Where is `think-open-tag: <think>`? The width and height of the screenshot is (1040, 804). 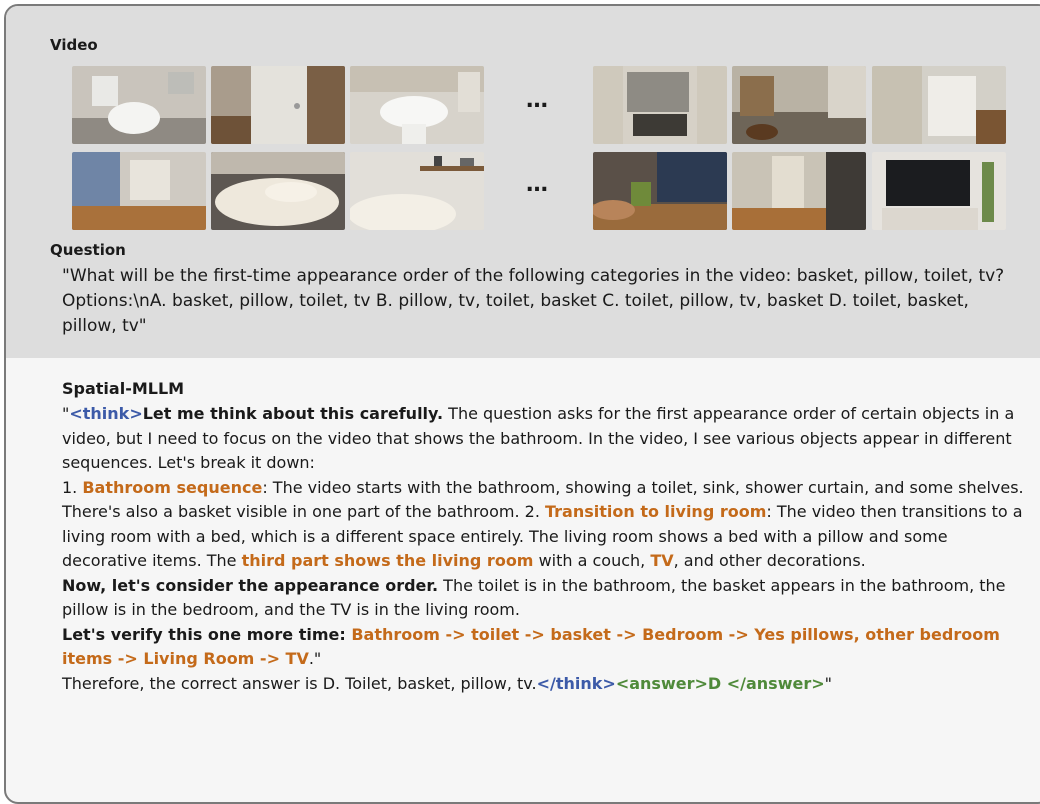
think-open-tag: <think> is located at coordinates (106, 413).